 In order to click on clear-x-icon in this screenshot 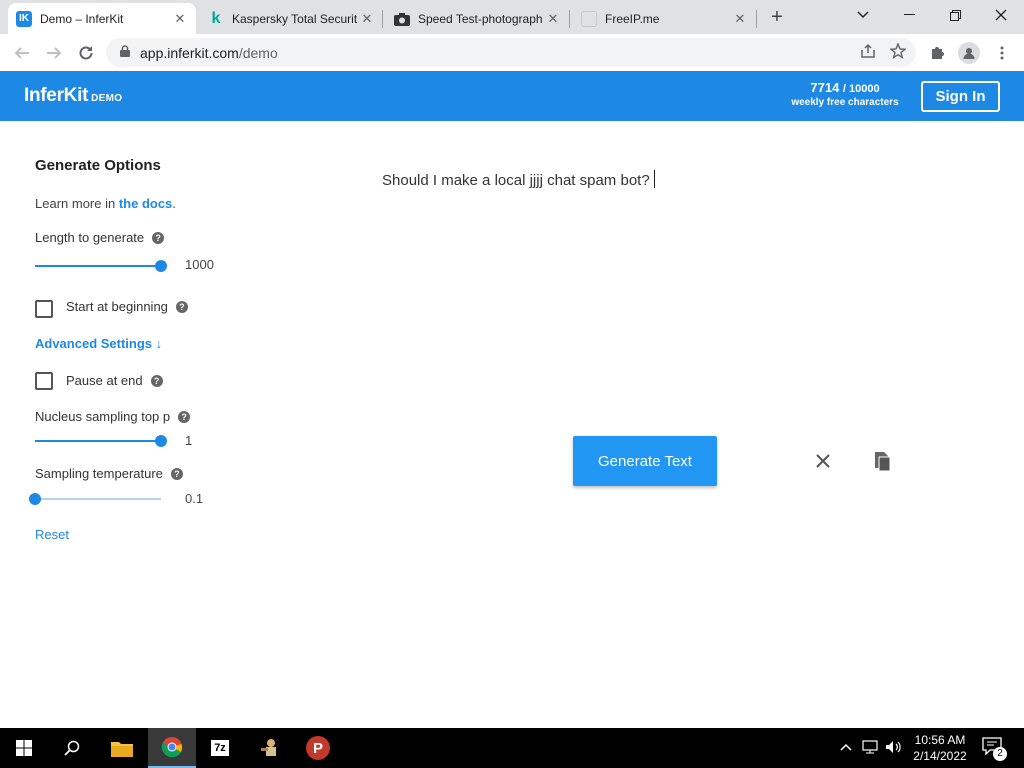, I will do `click(823, 461)`.